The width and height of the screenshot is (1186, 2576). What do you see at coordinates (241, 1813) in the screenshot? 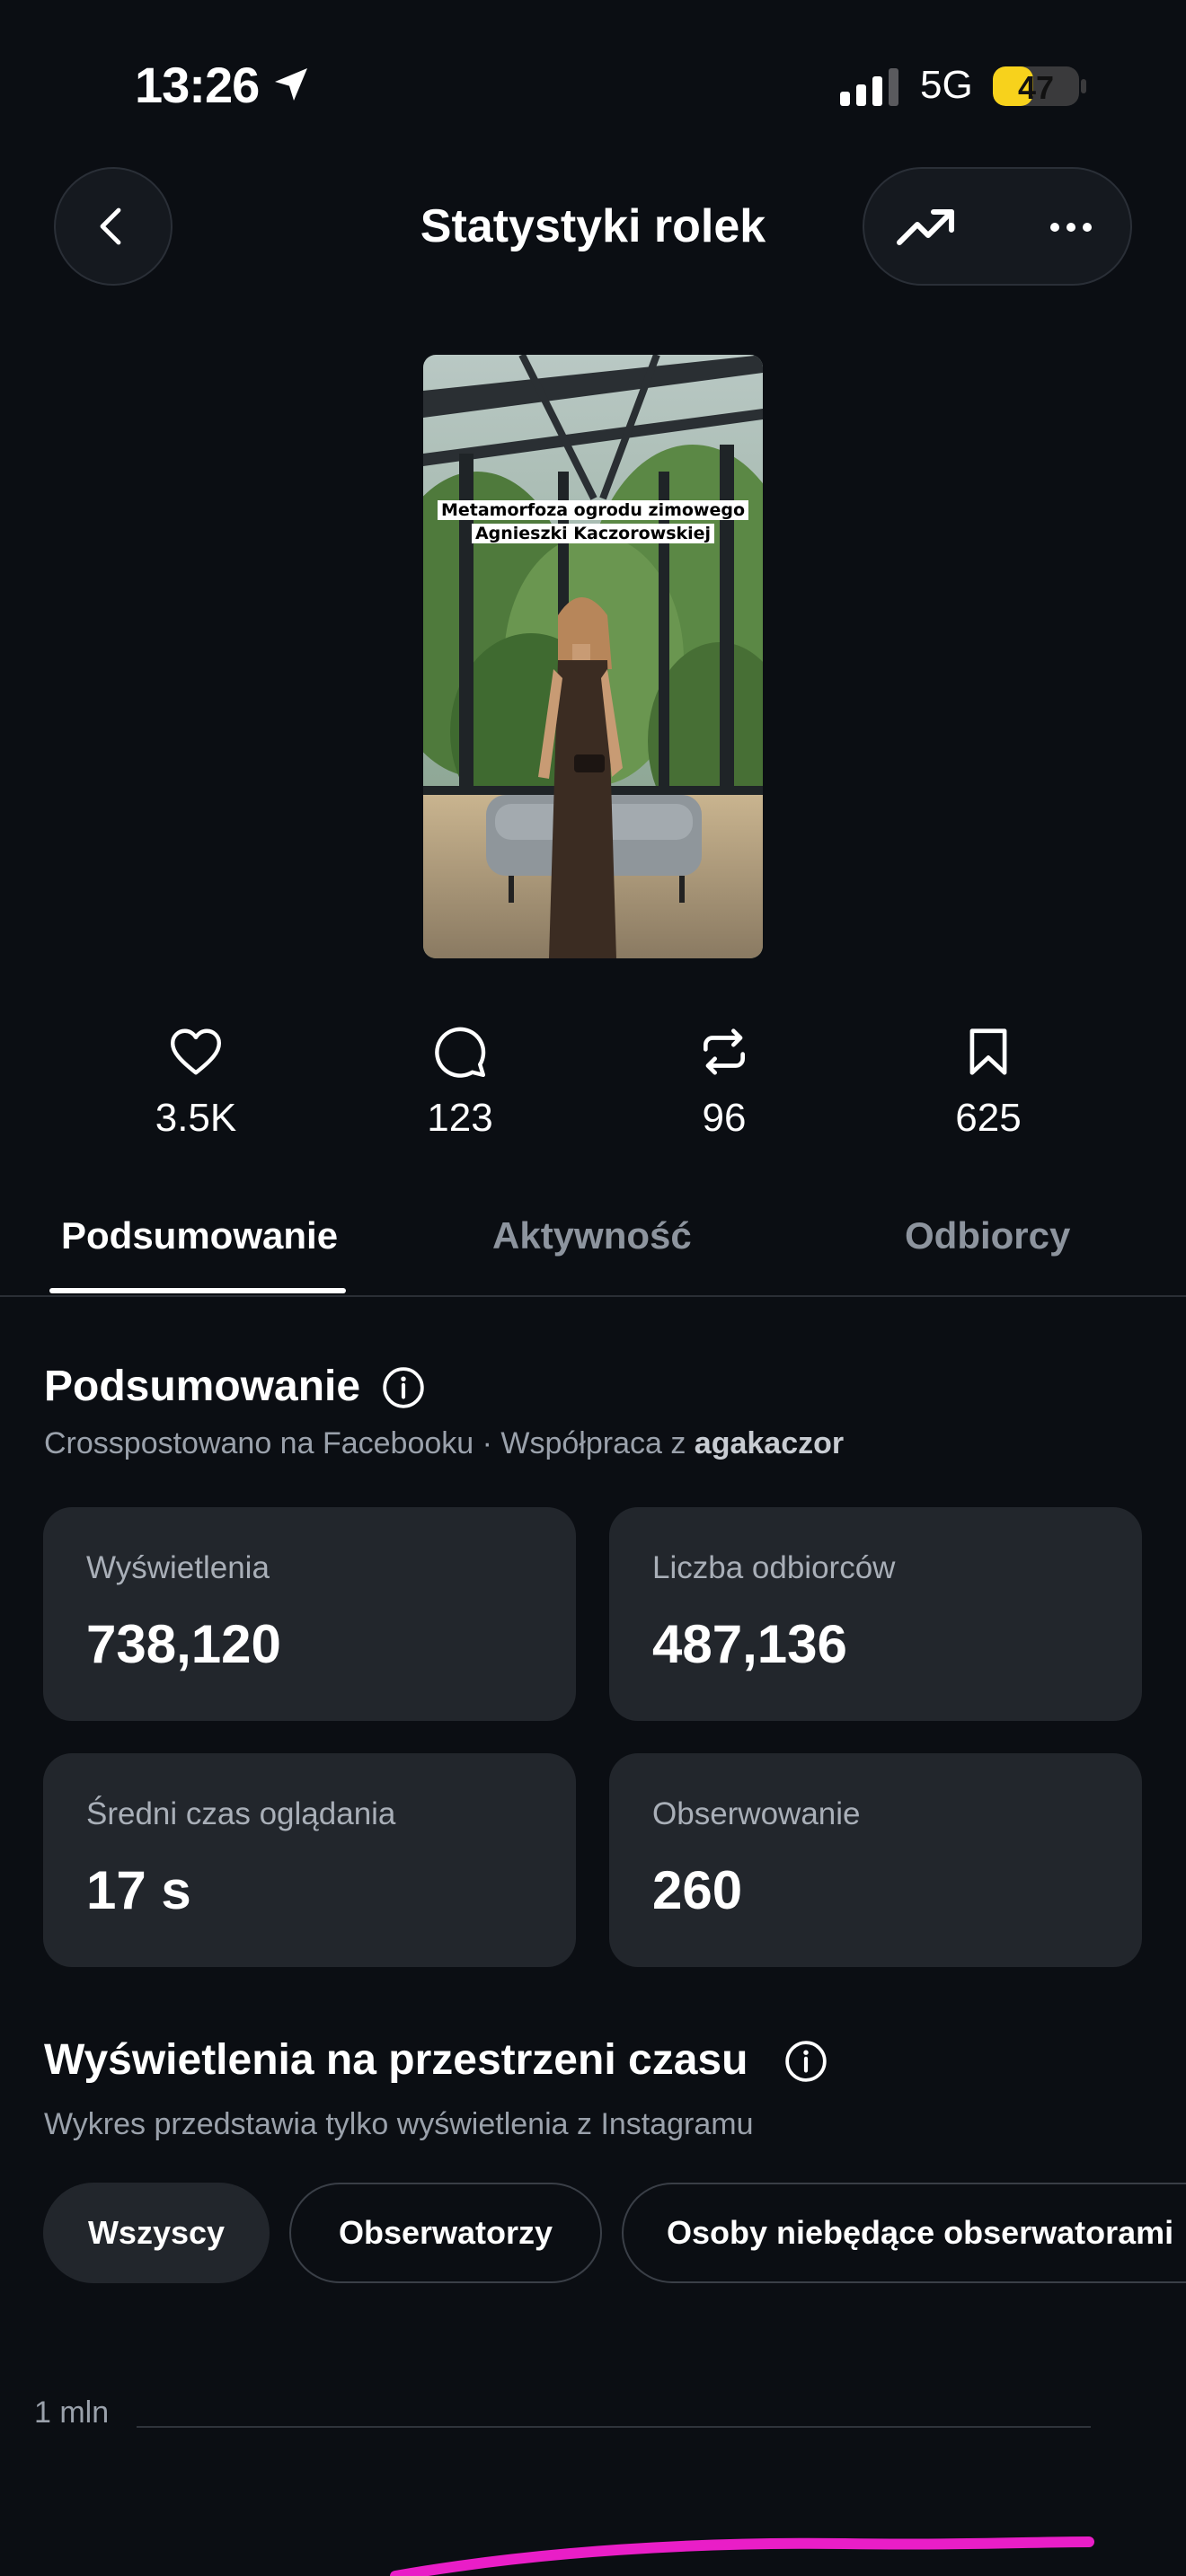
I see `metric-label: Średni czas oglądania` at bounding box center [241, 1813].